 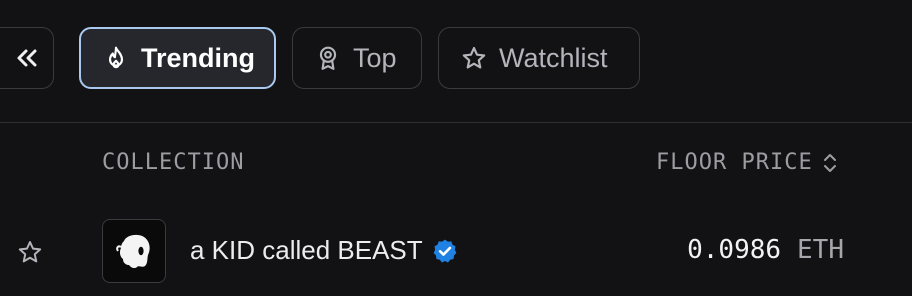 What do you see at coordinates (198, 57) in the screenshot?
I see `tab-trending-label: Trending` at bounding box center [198, 57].